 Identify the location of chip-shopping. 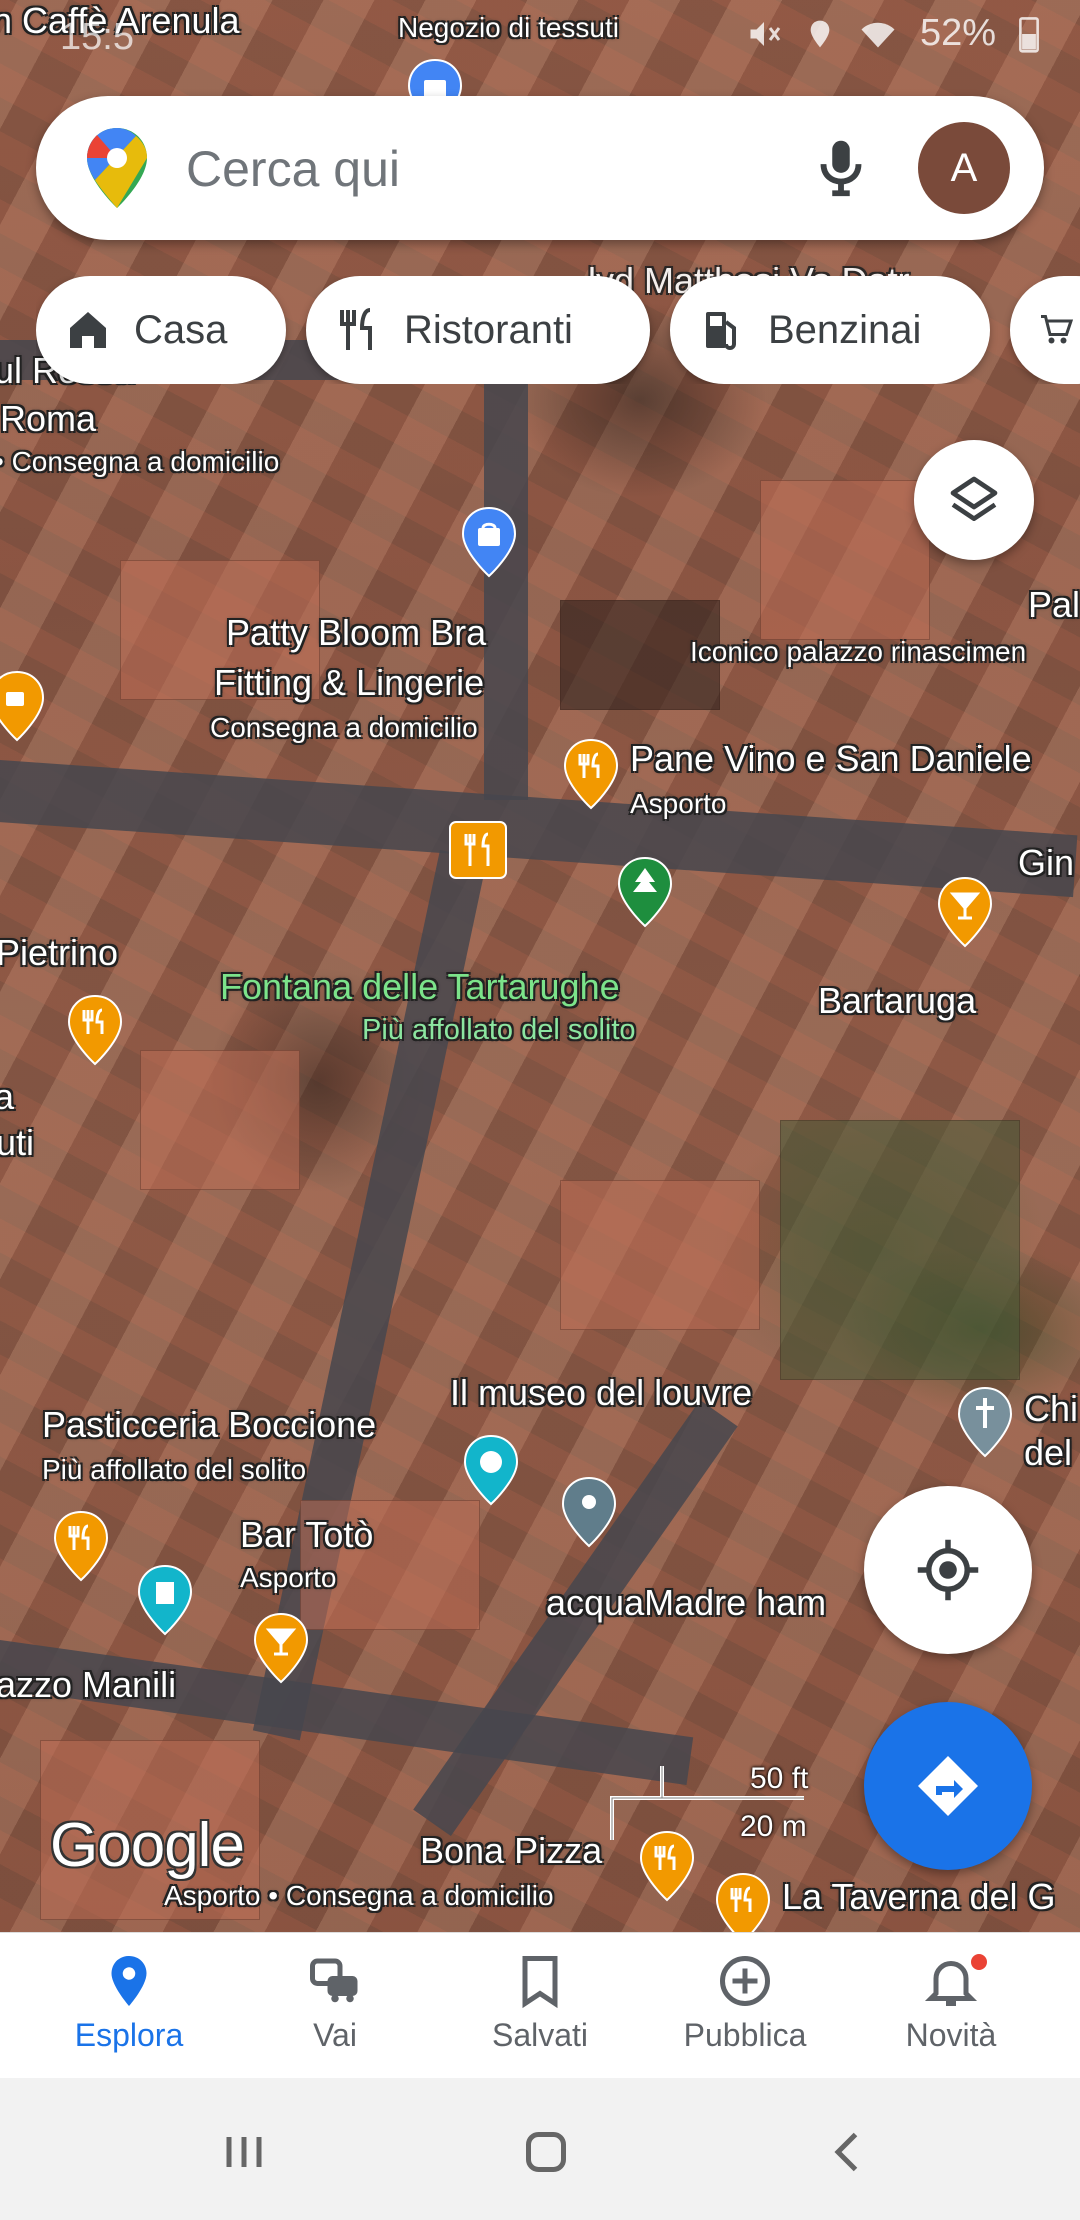
(1045, 330).